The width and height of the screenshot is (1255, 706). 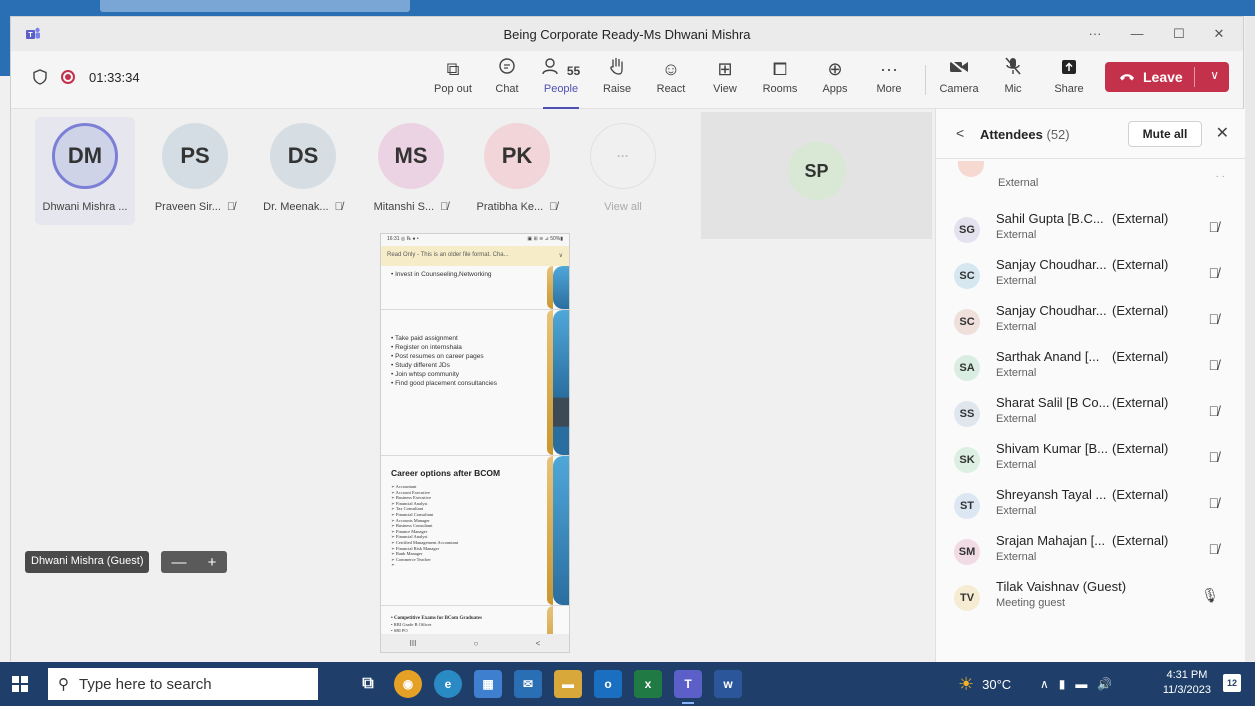 I want to click on zoom-in-button: +, so click(x=212, y=562).